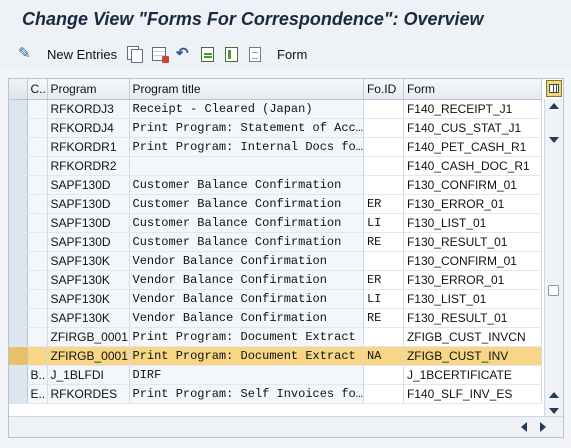 Image resolution: width=571 pixels, height=448 pixels. What do you see at coordinates (88, 394) in the screenshot?
I see `cell-program: RFKORDES` at bounding box center [88, 394].